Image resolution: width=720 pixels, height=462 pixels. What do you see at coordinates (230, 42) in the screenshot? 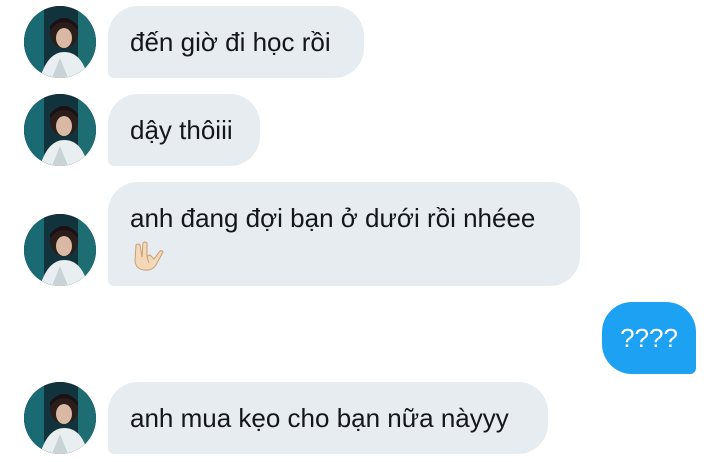
I see `message-text: đến giờ đi học rồi` at bounding box center [230, 42].